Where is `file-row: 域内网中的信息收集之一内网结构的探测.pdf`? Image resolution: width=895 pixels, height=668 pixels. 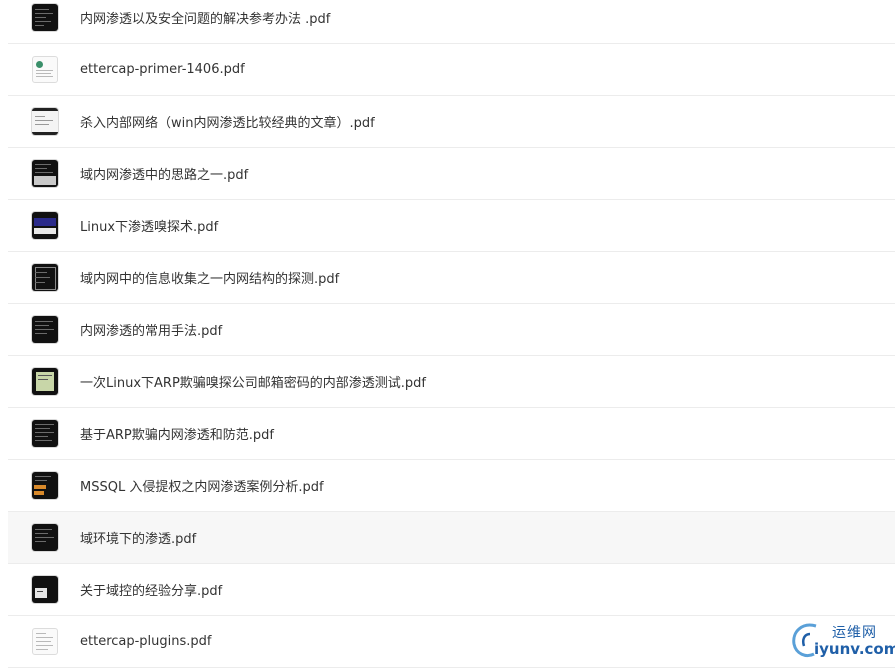
file-row: 域内网中的信息收集之一内网结构的探测.pdf is located at coordinates (451, 278).